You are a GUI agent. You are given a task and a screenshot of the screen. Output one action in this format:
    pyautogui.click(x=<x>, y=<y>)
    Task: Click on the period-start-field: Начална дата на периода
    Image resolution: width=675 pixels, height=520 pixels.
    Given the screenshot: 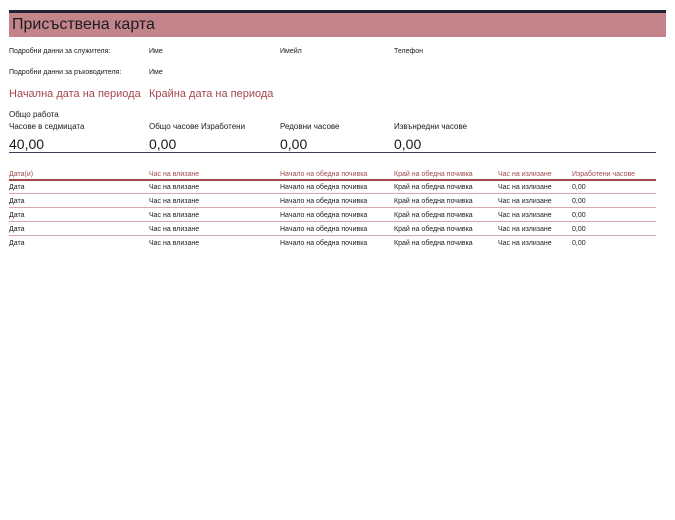 What is the action you would take?
    pyautogui.click(x=75, y=94)
    